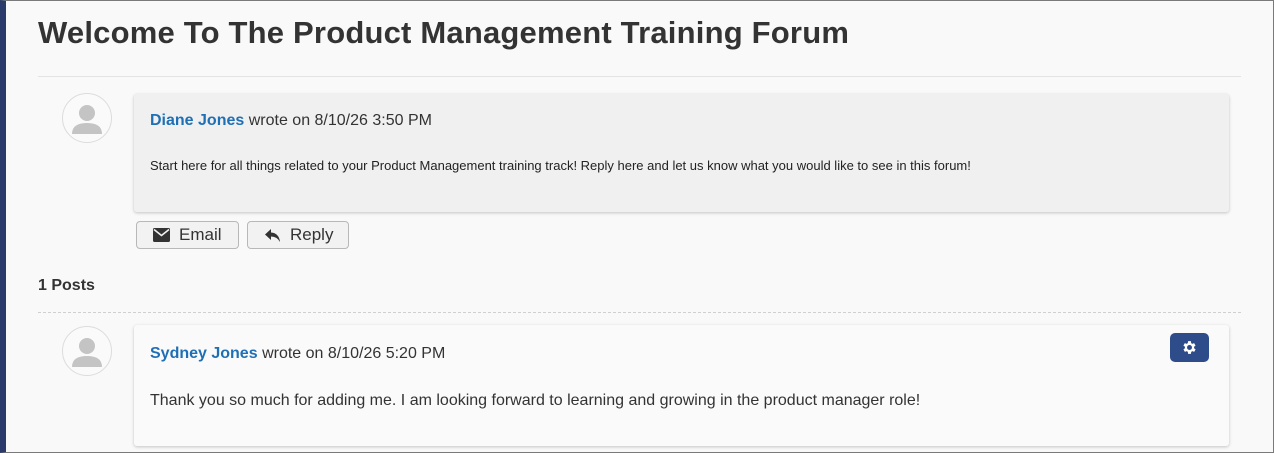  What do you see at coordinates (204, 353) in the screenshot?
I see `author-link: Sydney Jones` at bounding box center [204, 353].